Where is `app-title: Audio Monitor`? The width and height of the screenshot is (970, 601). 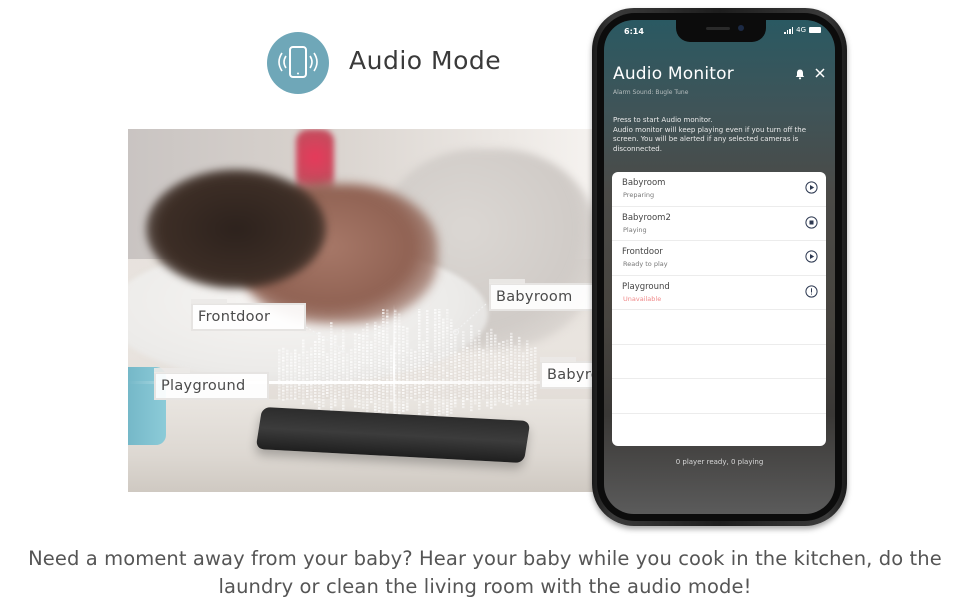
app-title: Audio Monitor is located at coordinates (673, 74).